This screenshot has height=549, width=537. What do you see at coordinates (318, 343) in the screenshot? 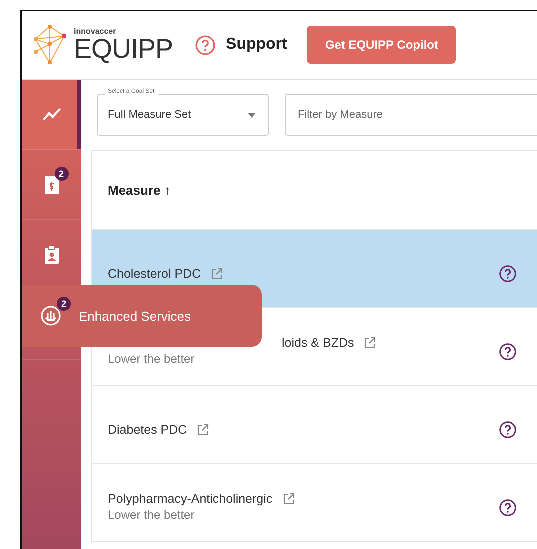
I see `measure-name: loids & BZDs` at bounding box center [318, 343].